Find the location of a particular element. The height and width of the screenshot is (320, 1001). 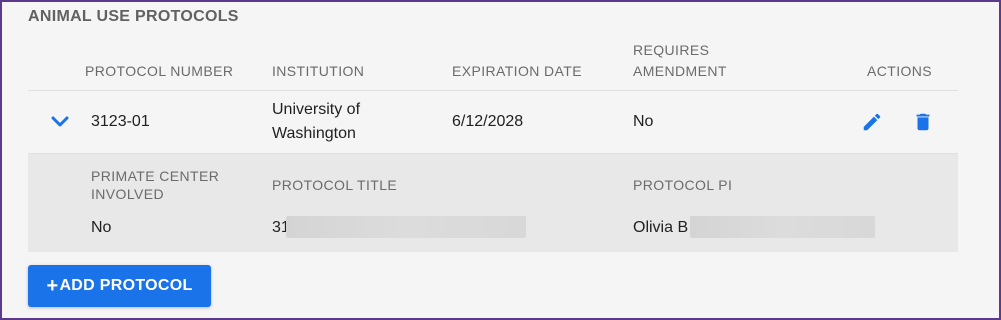

label-primate-center-line1: PRIMATE CENTER is located at coordinates (155, 176).